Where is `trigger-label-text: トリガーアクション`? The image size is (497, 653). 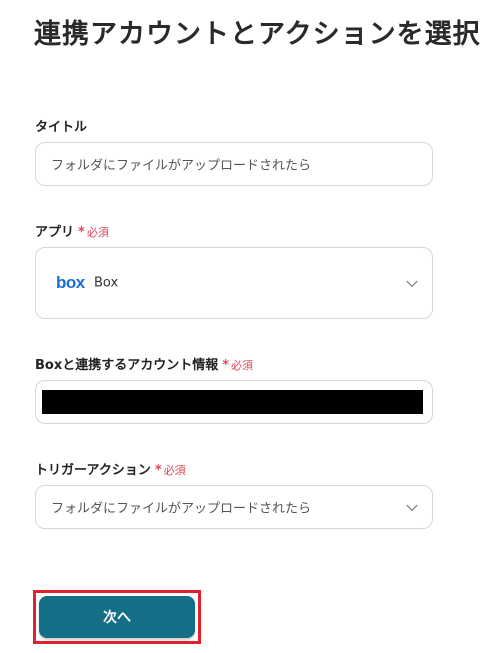 trigger-label-text: トリガーアクション is located at coordinates (93, 470).